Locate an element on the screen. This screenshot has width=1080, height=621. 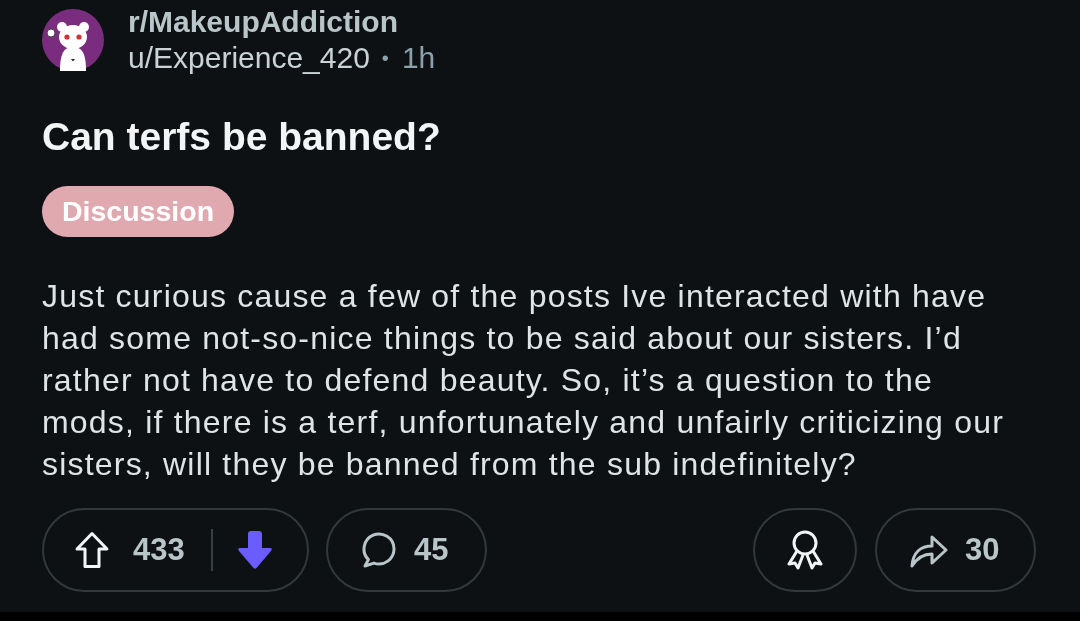
share-button: 30 is located at coordinates (955, 550).